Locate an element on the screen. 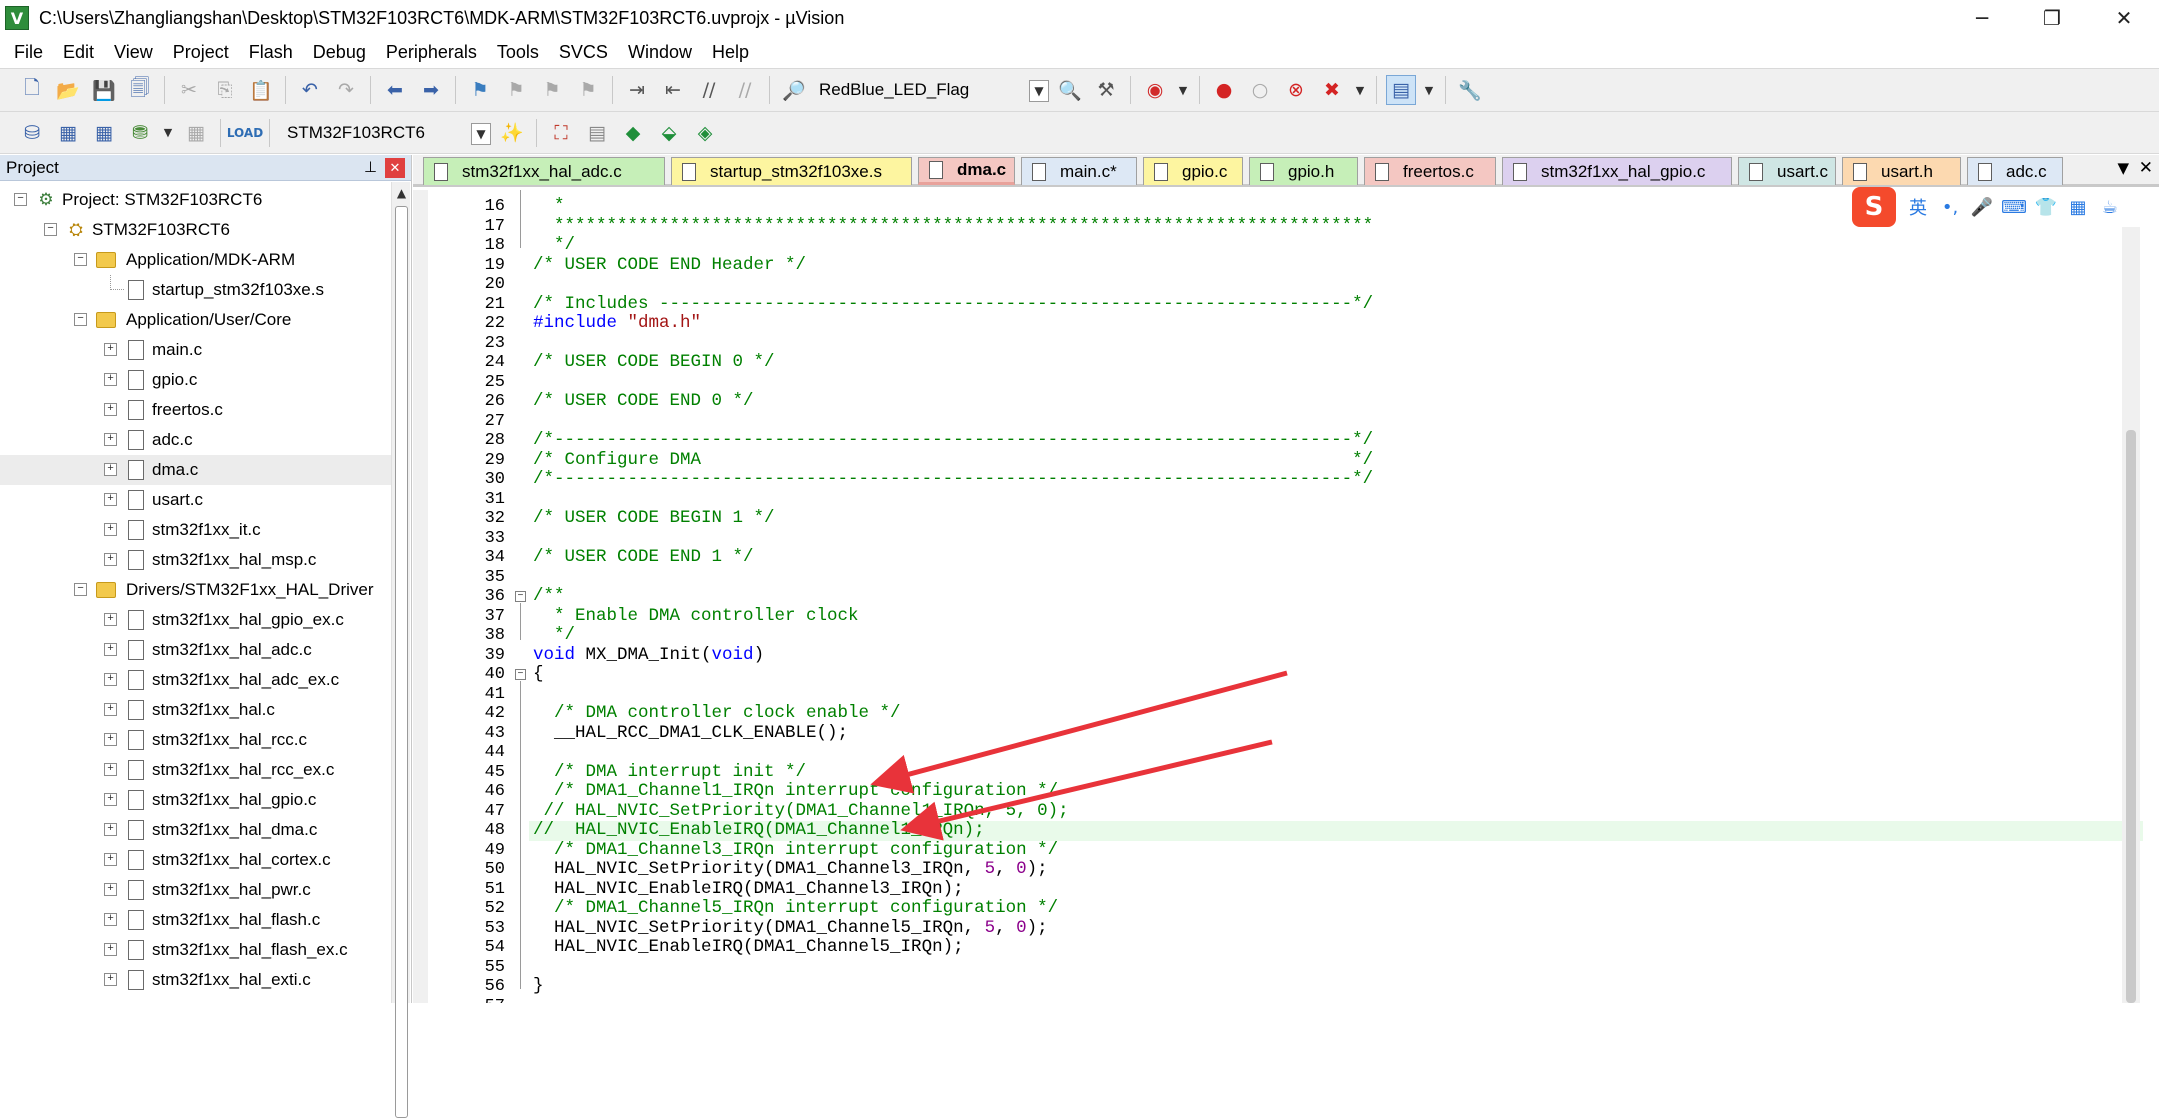  tree-item: − Drivers/STM32F1xx_HAL_Driver is located at coordinates (196, 590).